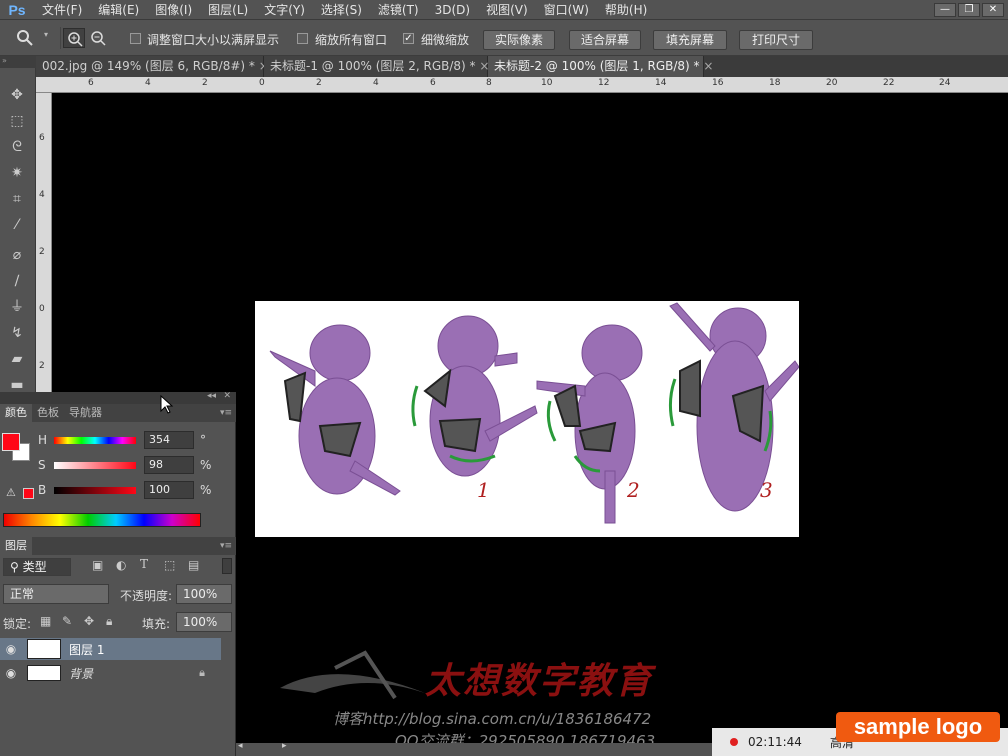 Image resolution: width=1008 pixels, height=756 pixels. What do you see at coordinates (708, 66) in the screenshot?
I see `tab-close-icon: ×` at bounding box center [708, 66].